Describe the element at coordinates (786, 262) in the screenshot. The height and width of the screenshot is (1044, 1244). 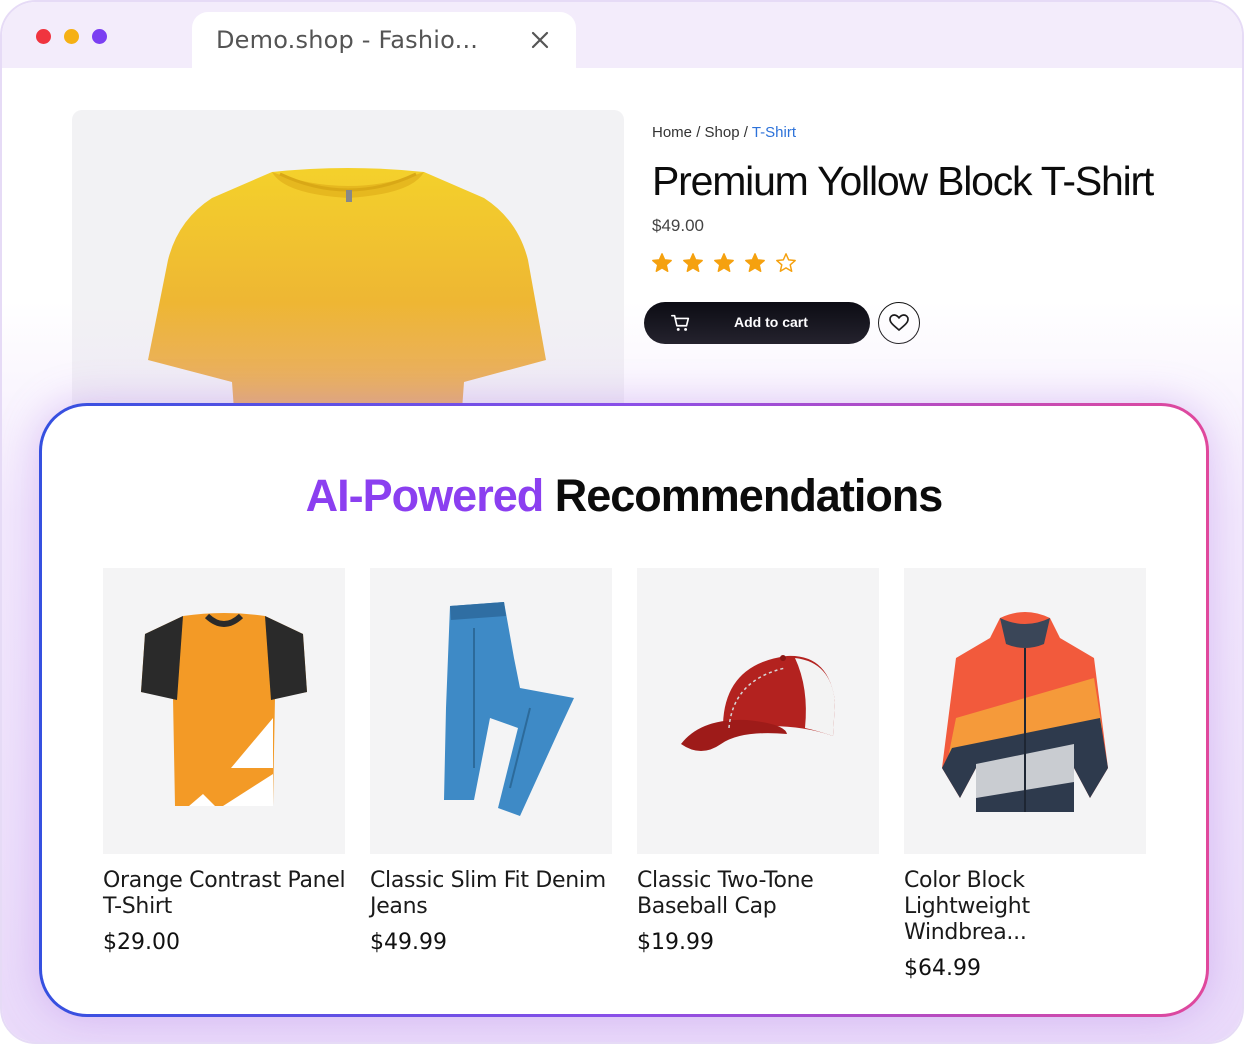
I see `star-empty-icon` at that location.